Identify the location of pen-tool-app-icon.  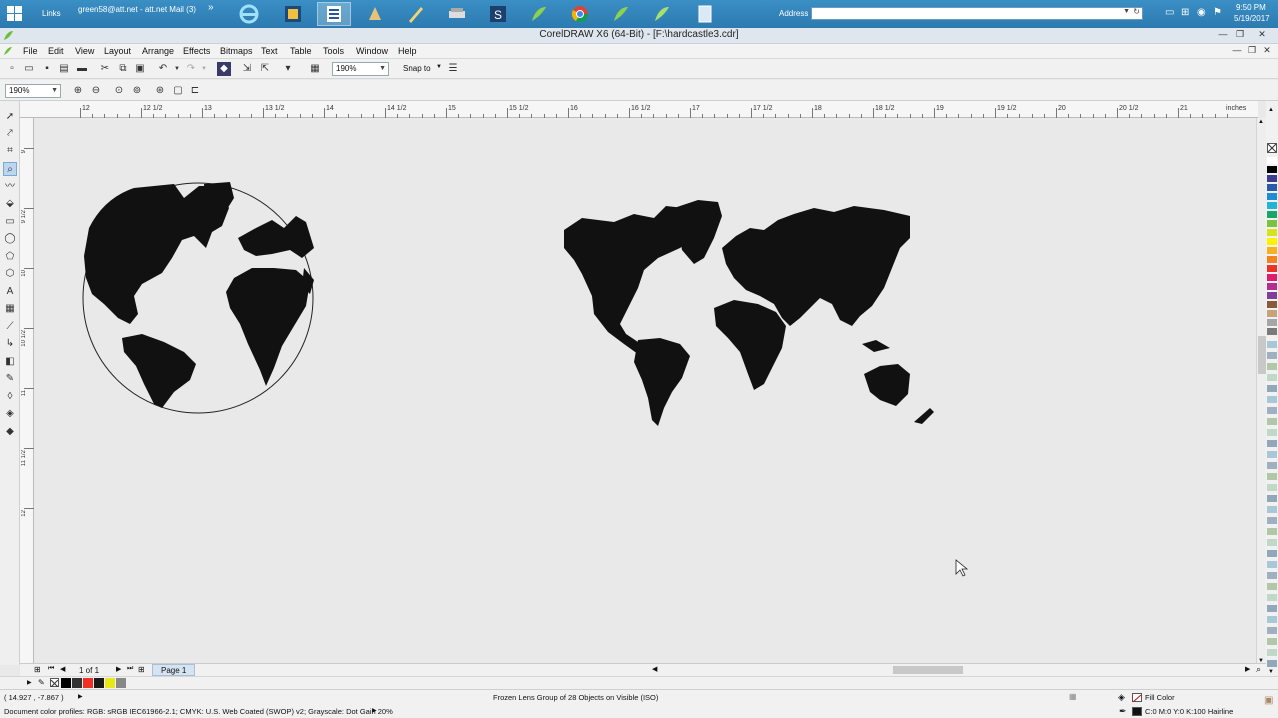
(416, 14).